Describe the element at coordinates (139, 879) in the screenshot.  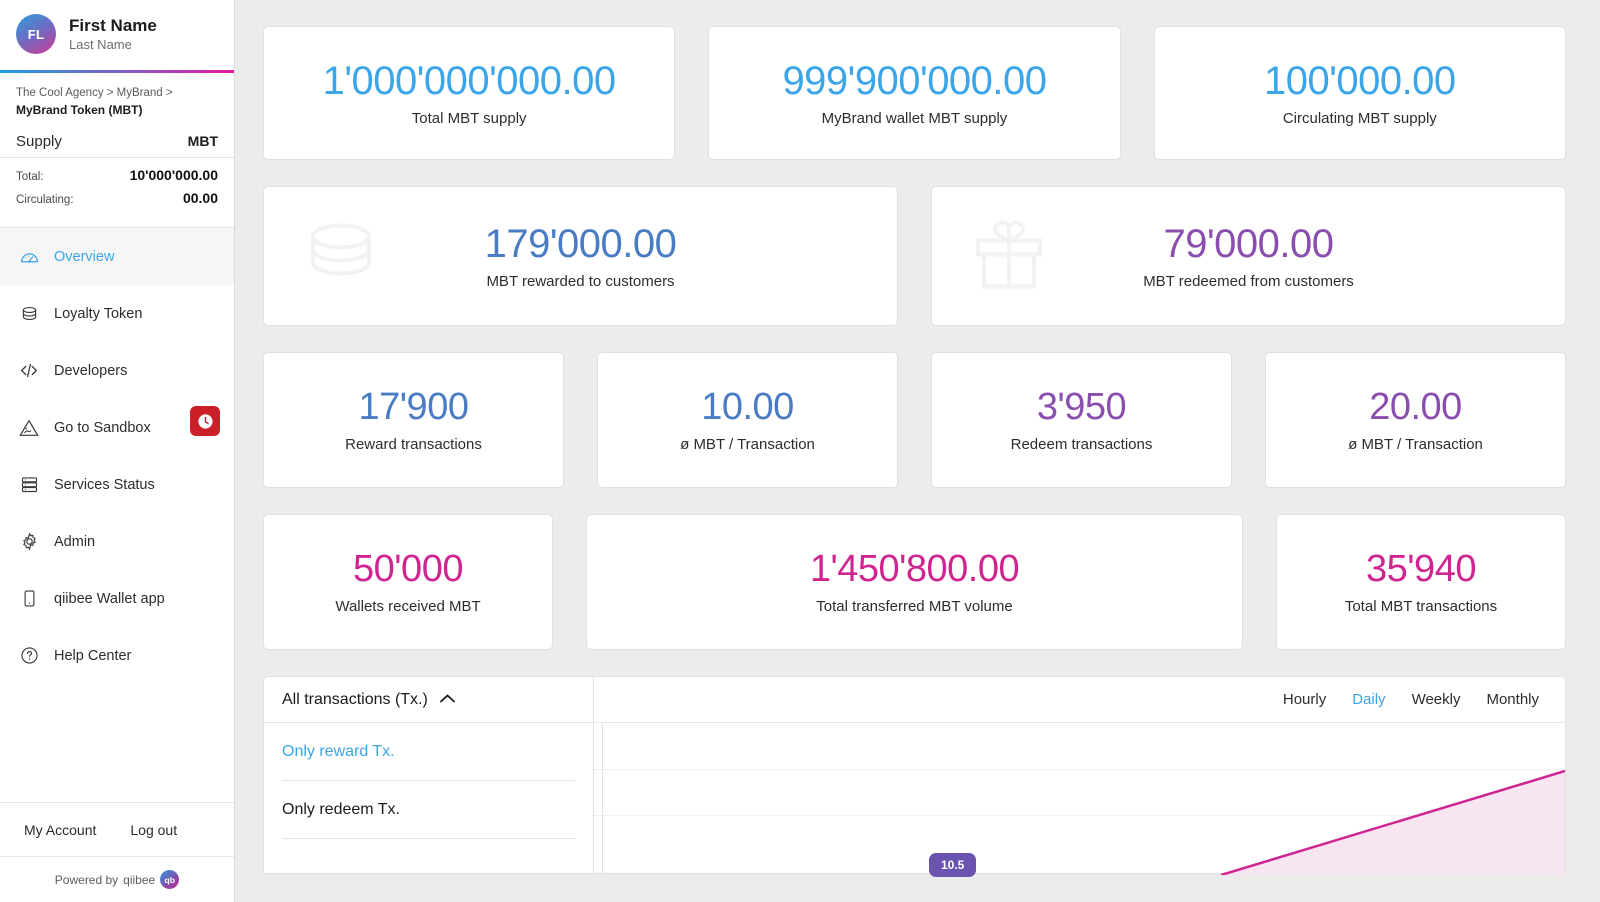
I see `brand-name: qiibee` at that location.